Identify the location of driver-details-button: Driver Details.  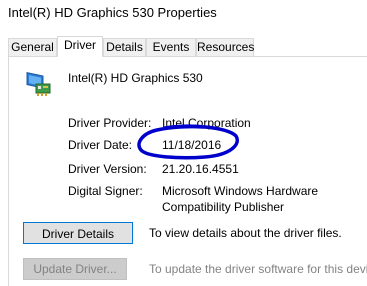
(78, 233).